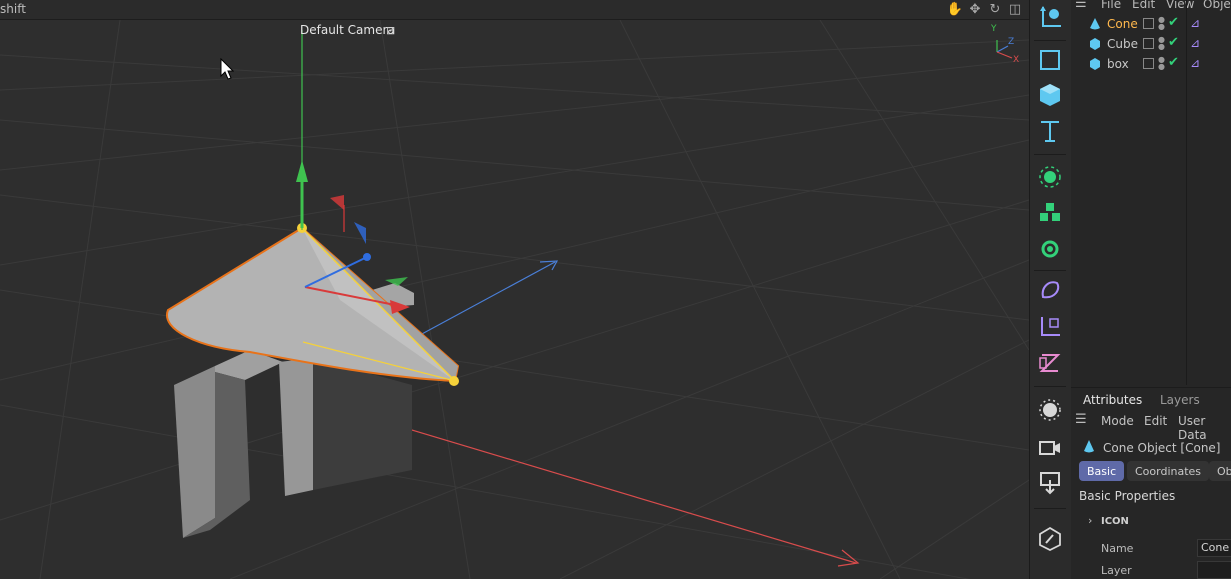 This screenshot has height=579, width=1231. I want to click on object-list: Cone ● ● ✔ ⊿ Cube ● ● ✔ ⊿ box ● ● ✔ ⊿, so click(1151, 44).